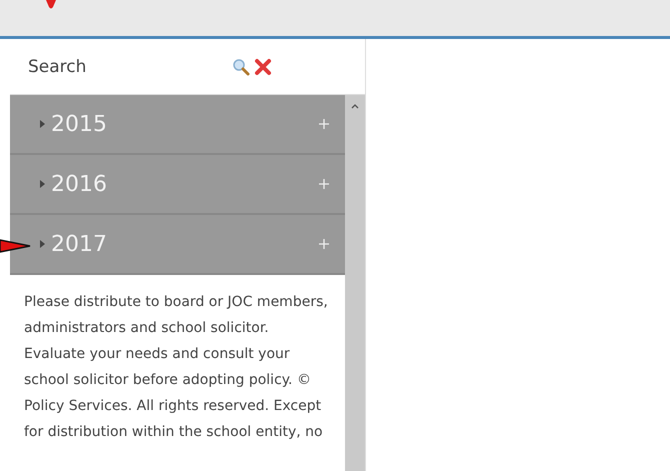 This screenshot has height=471, width=670. I want to click on scroll-up-icon, so click(355, 106).